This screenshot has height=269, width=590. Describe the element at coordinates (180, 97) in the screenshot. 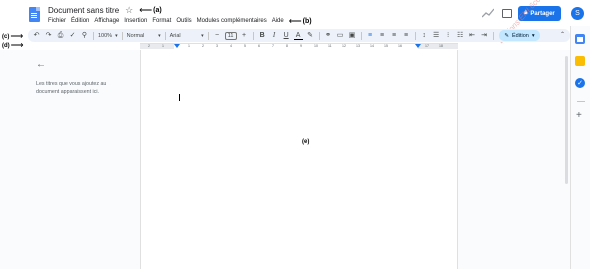

I see `text-cursor` at that location.